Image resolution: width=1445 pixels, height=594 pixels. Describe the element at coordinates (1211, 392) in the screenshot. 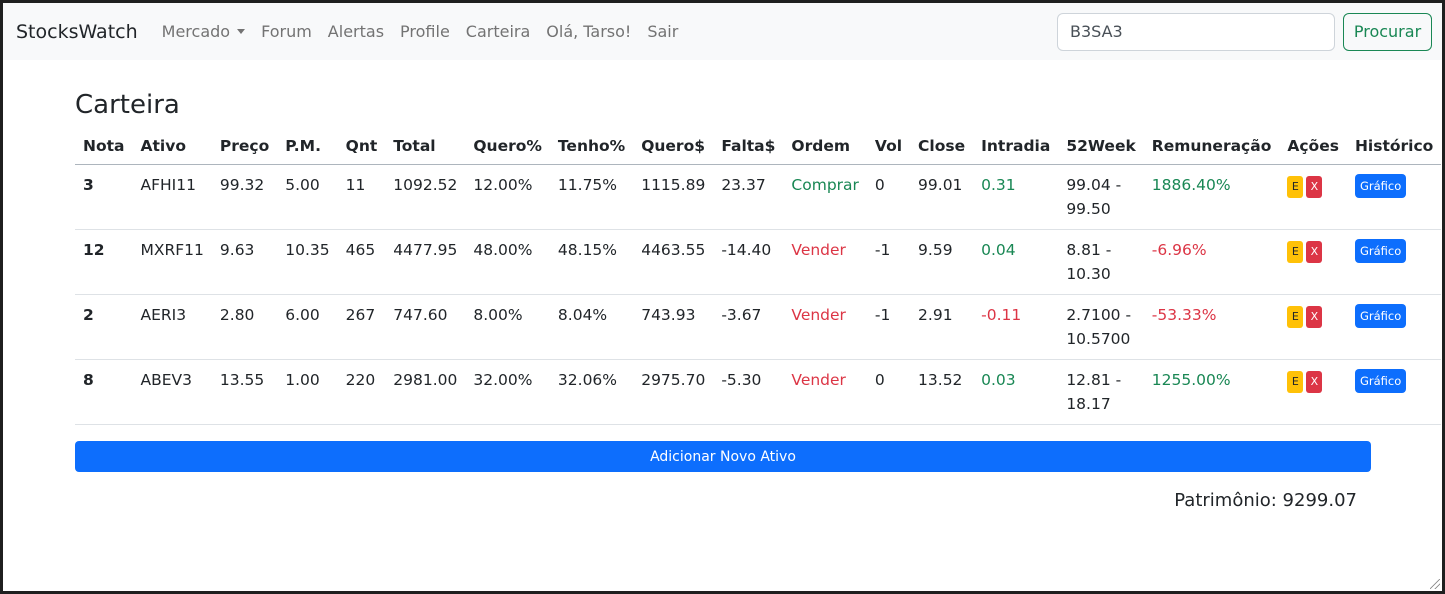

I see `cell-remuneracao: 1255.00%` at that location.